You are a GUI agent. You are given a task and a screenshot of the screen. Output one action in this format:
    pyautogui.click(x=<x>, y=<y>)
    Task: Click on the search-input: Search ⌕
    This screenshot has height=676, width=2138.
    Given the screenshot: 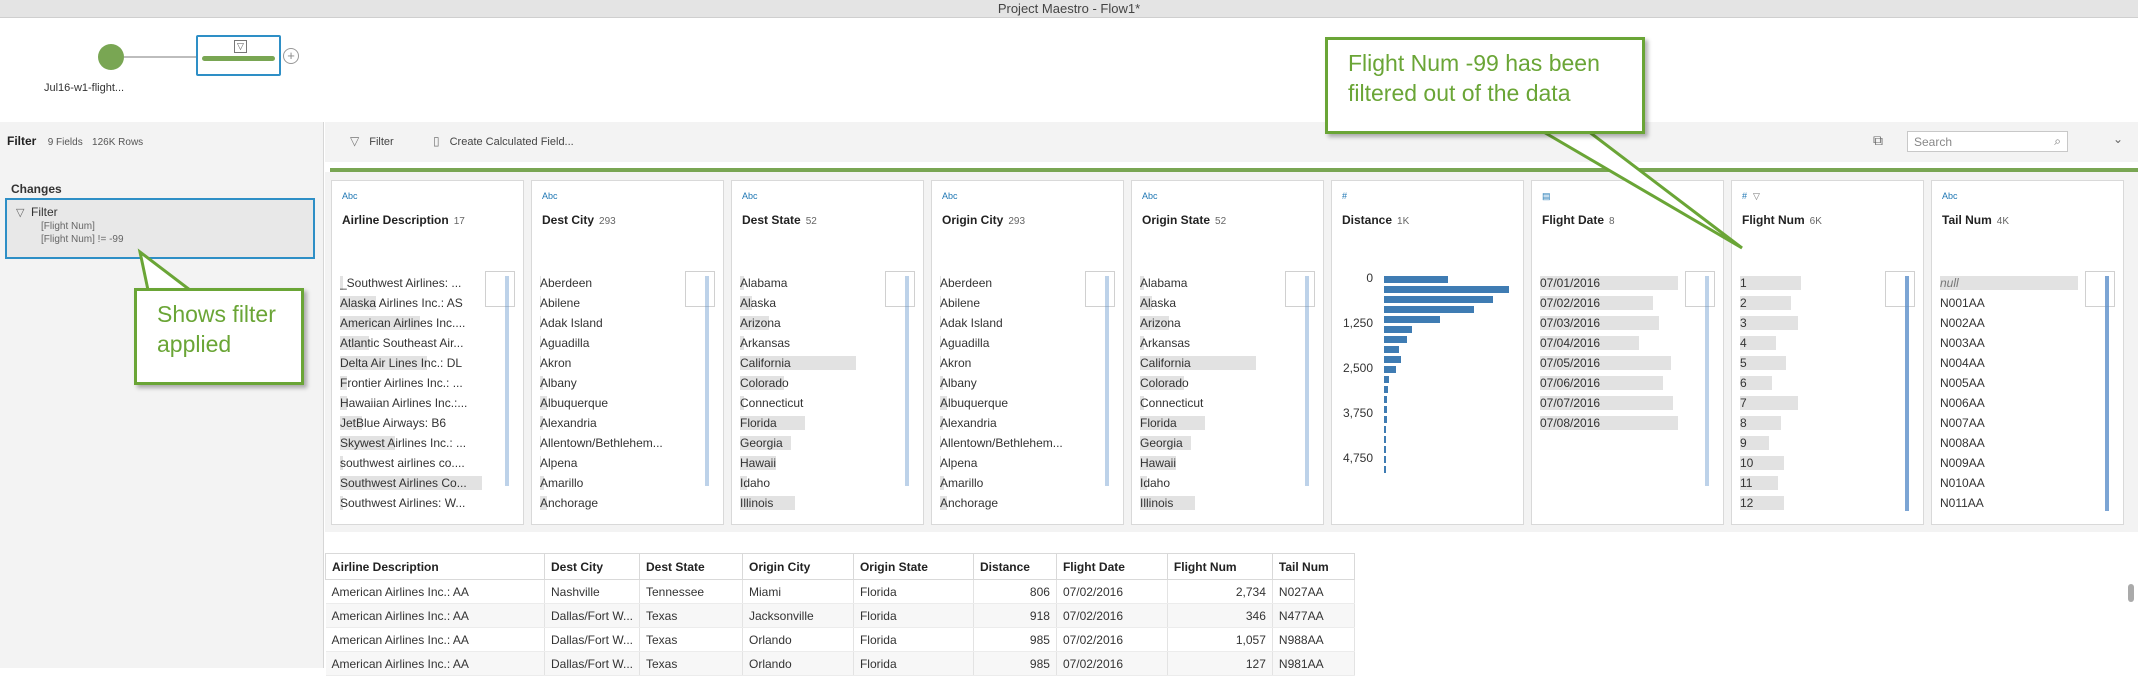 What is the action you would take?
    pyautogui.click(x=1987, y=141)
    